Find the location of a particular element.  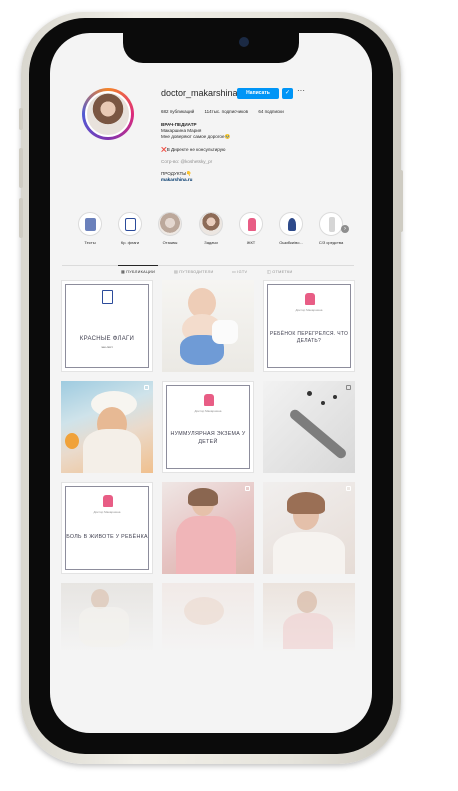

avatar-story-ring is located at coordinates (108, 114).